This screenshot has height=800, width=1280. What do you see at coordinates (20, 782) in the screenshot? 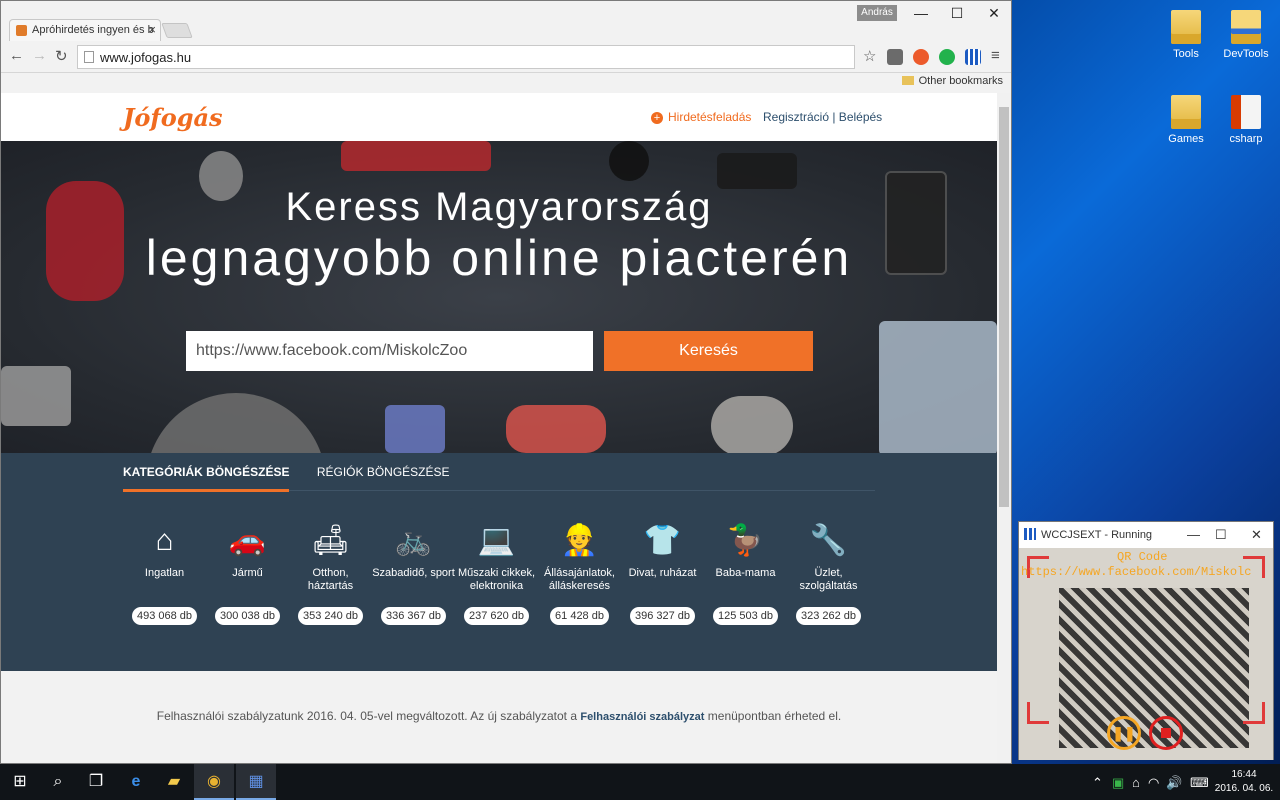
I see `start-button: ⊞` at bounding box center [20, 782].